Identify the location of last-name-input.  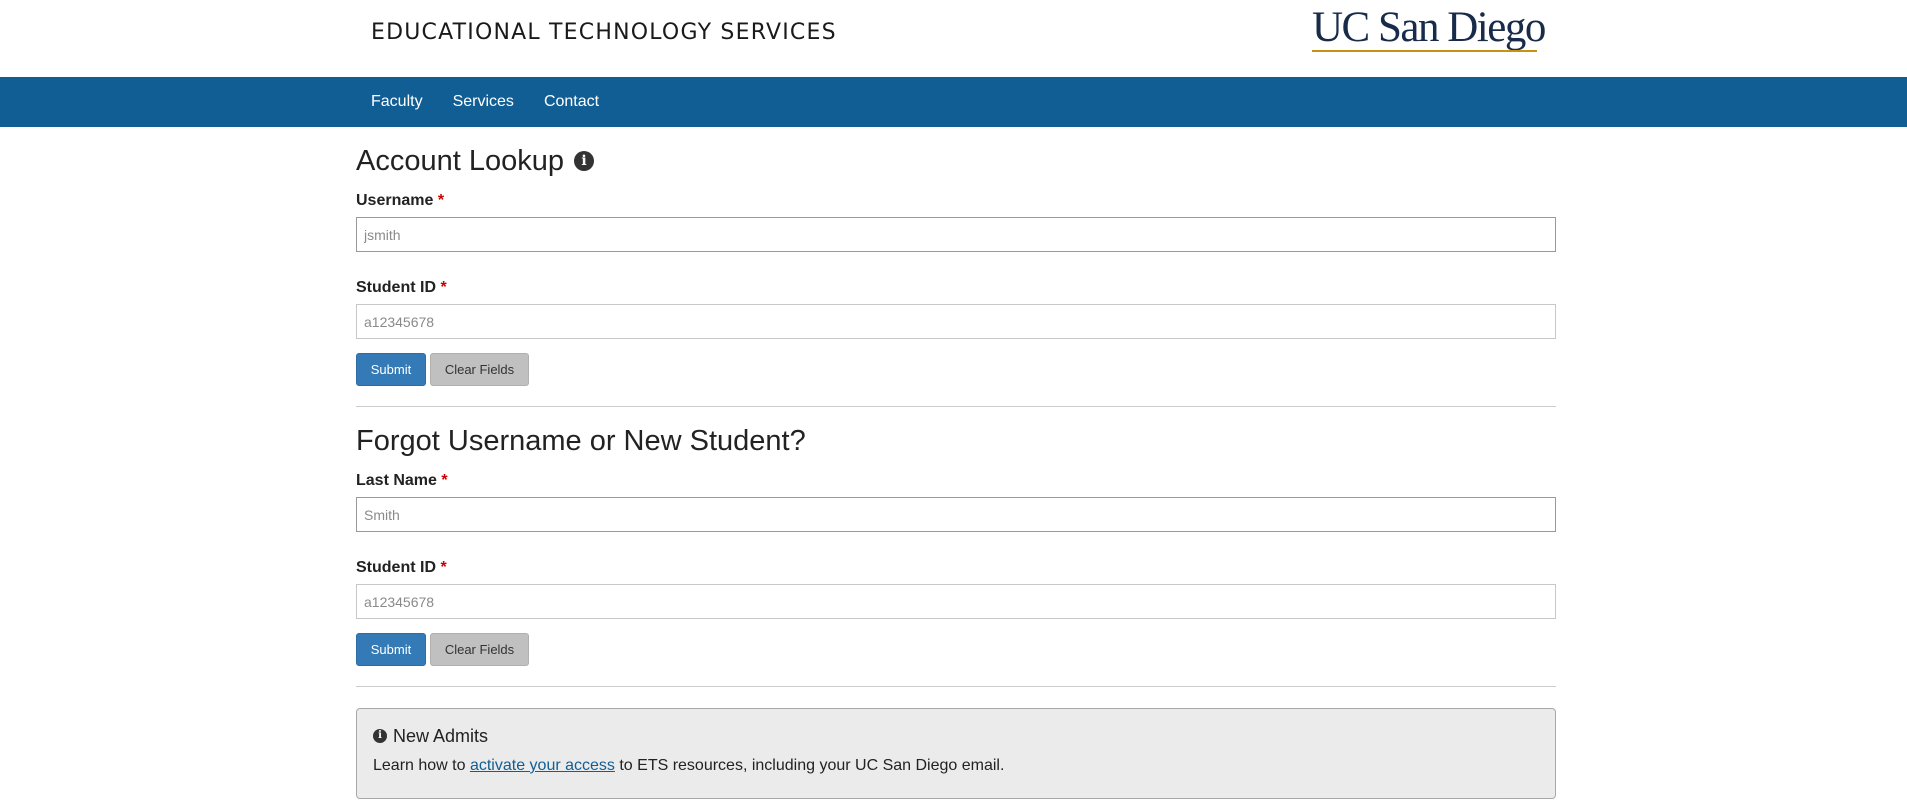
(956, 514).